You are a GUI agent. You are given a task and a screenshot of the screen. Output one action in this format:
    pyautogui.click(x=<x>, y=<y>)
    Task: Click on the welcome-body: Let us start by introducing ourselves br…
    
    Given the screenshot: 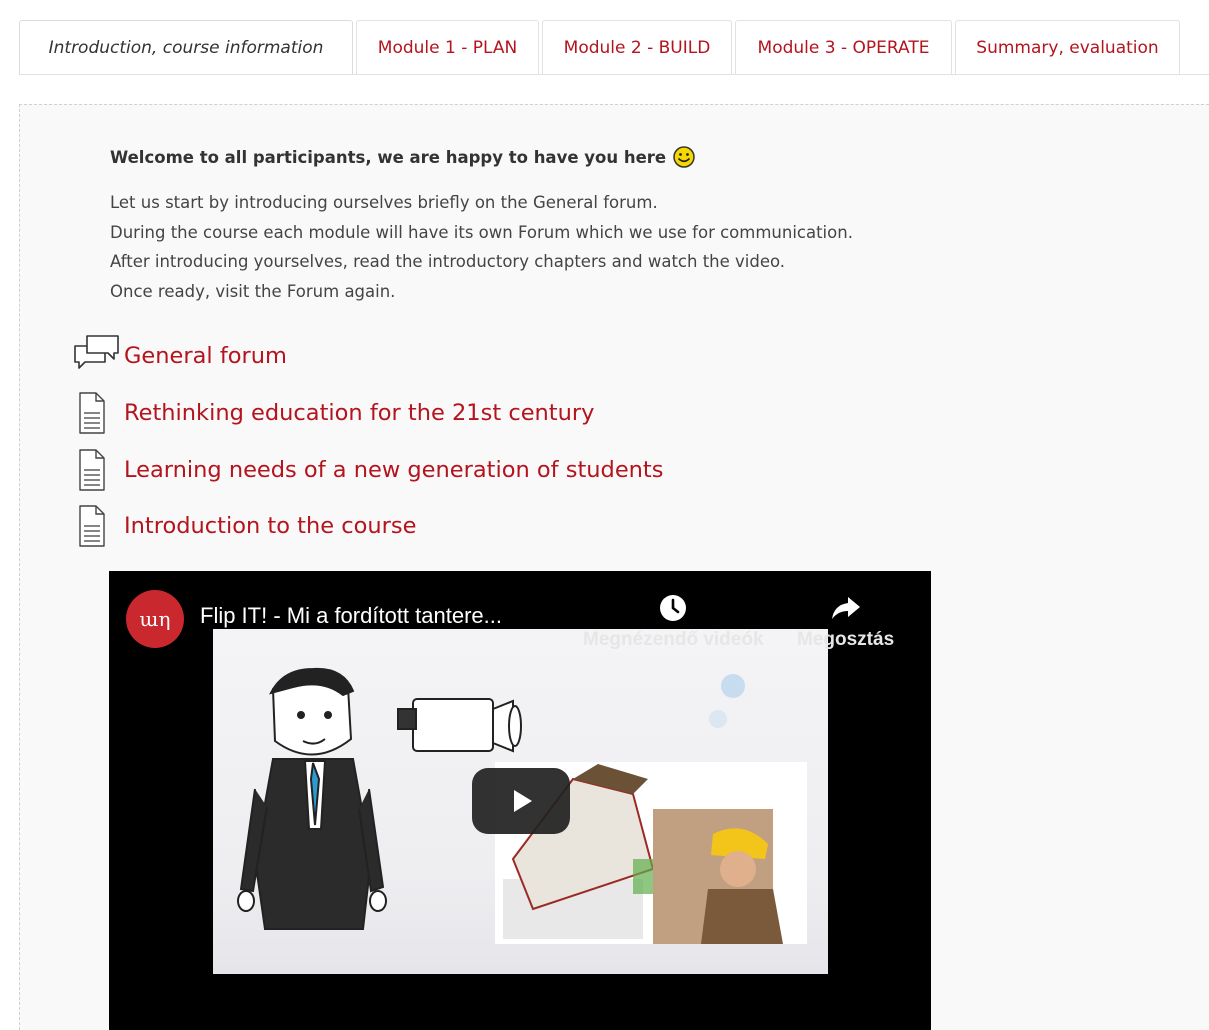 What is the action you would take?
    pyautogui.click(x=481, y=247)
    